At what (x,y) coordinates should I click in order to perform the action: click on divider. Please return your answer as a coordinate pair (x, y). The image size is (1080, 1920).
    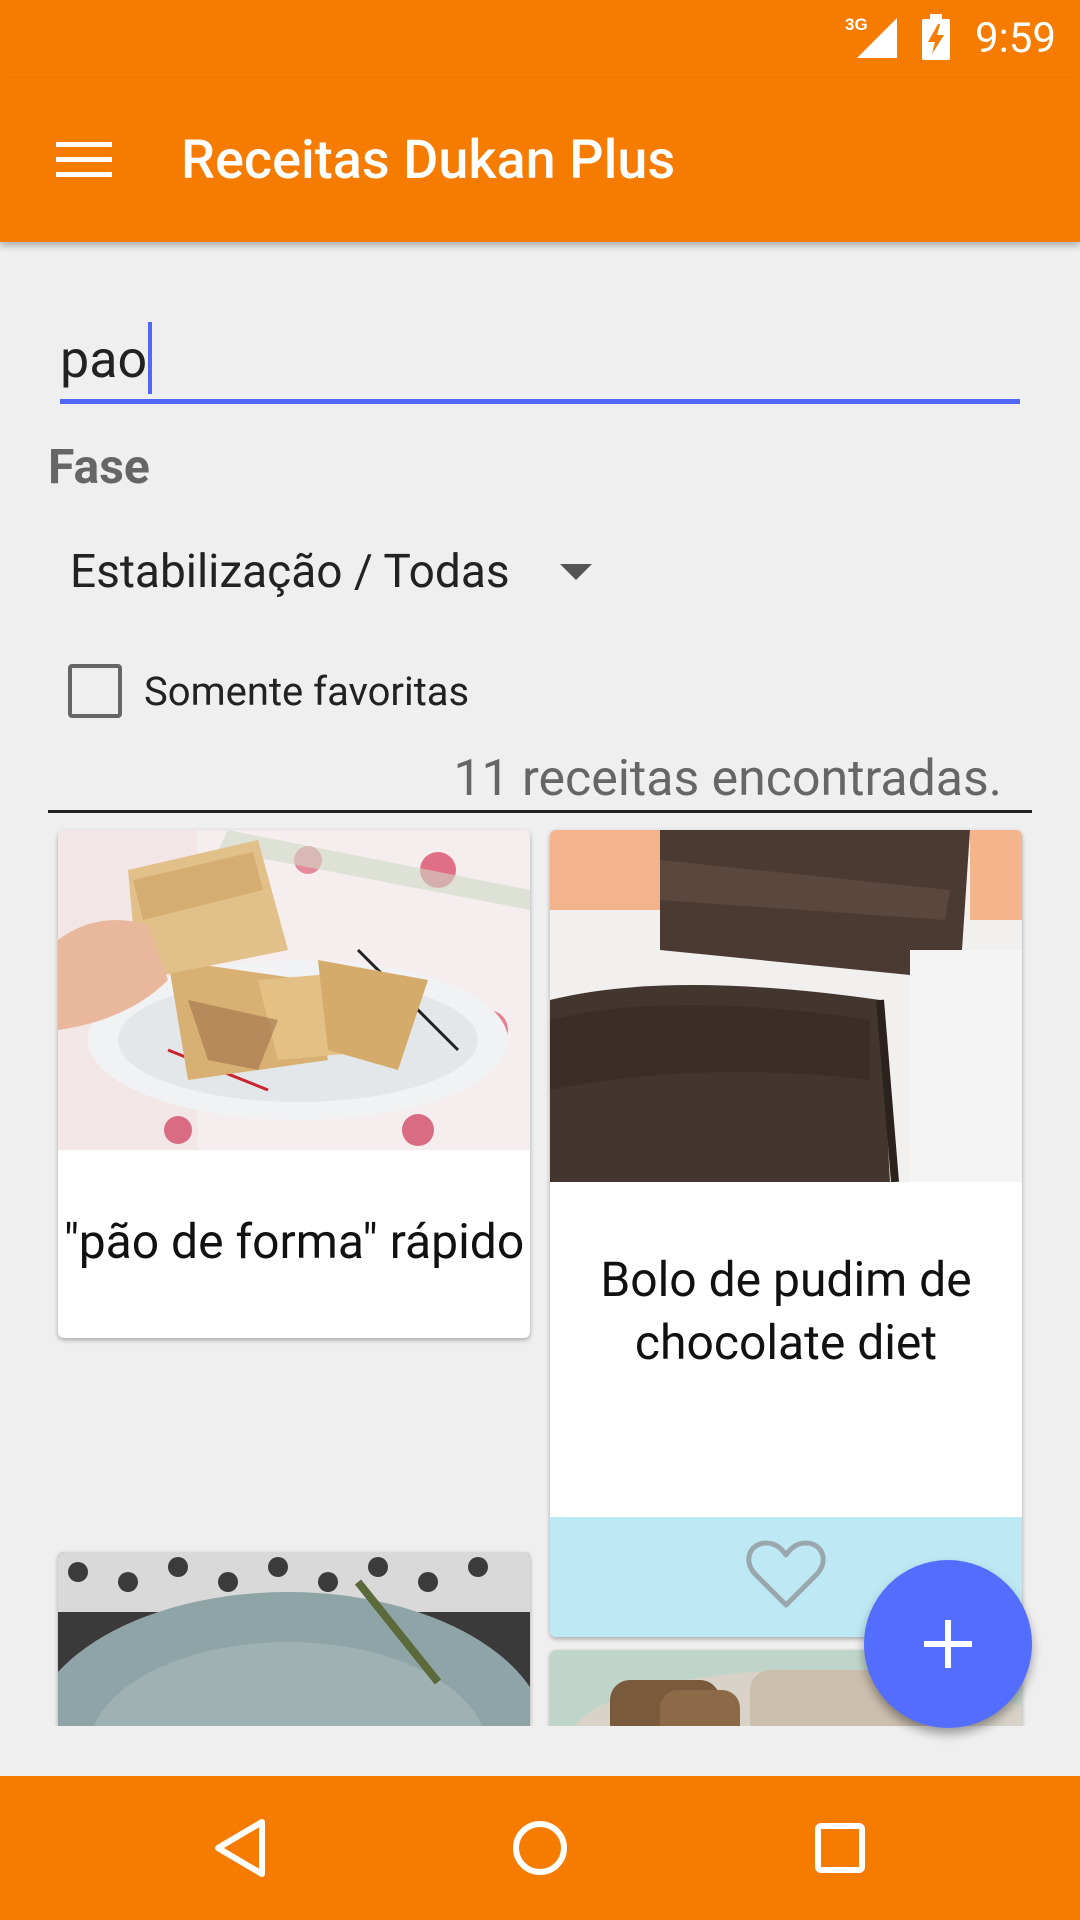
    Looking at the image, I should click on (540, 811).